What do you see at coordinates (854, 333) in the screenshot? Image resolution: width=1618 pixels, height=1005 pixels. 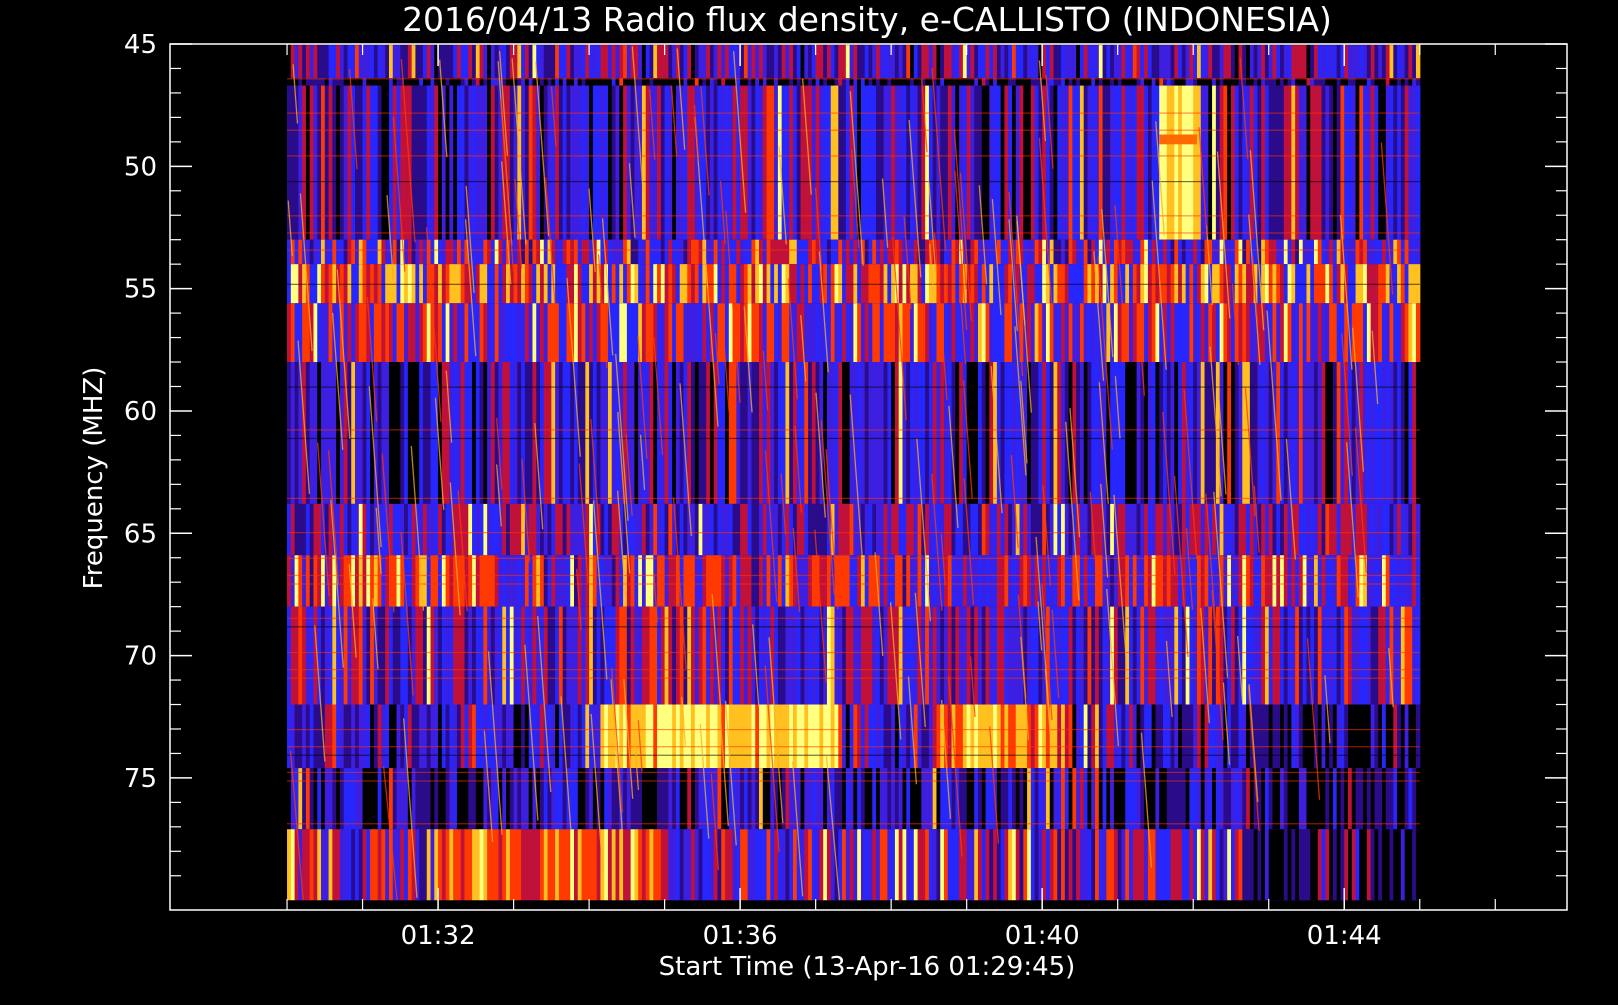 I see `frequency-band` at bounding box center [854, 333].